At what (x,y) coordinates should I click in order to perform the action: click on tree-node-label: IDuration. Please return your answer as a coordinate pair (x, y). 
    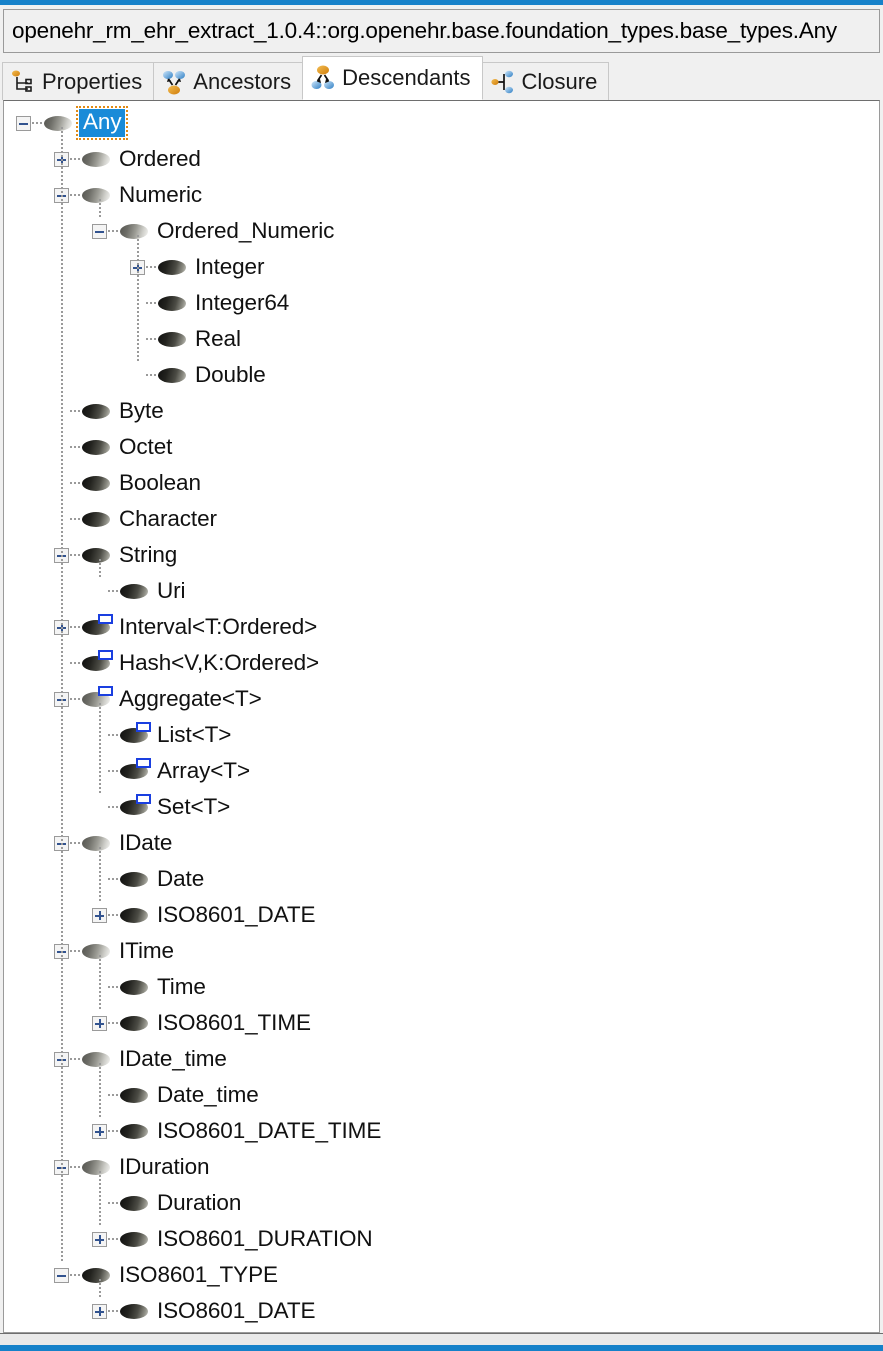
    Looking at the image, I should click on (164, 1166).